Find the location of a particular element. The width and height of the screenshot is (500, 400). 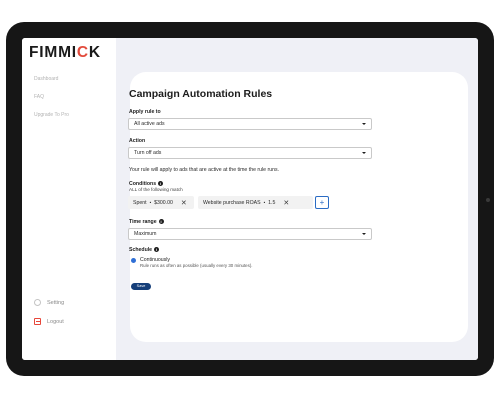

time-range-label: Time range i is located at coordinates (146, 222).